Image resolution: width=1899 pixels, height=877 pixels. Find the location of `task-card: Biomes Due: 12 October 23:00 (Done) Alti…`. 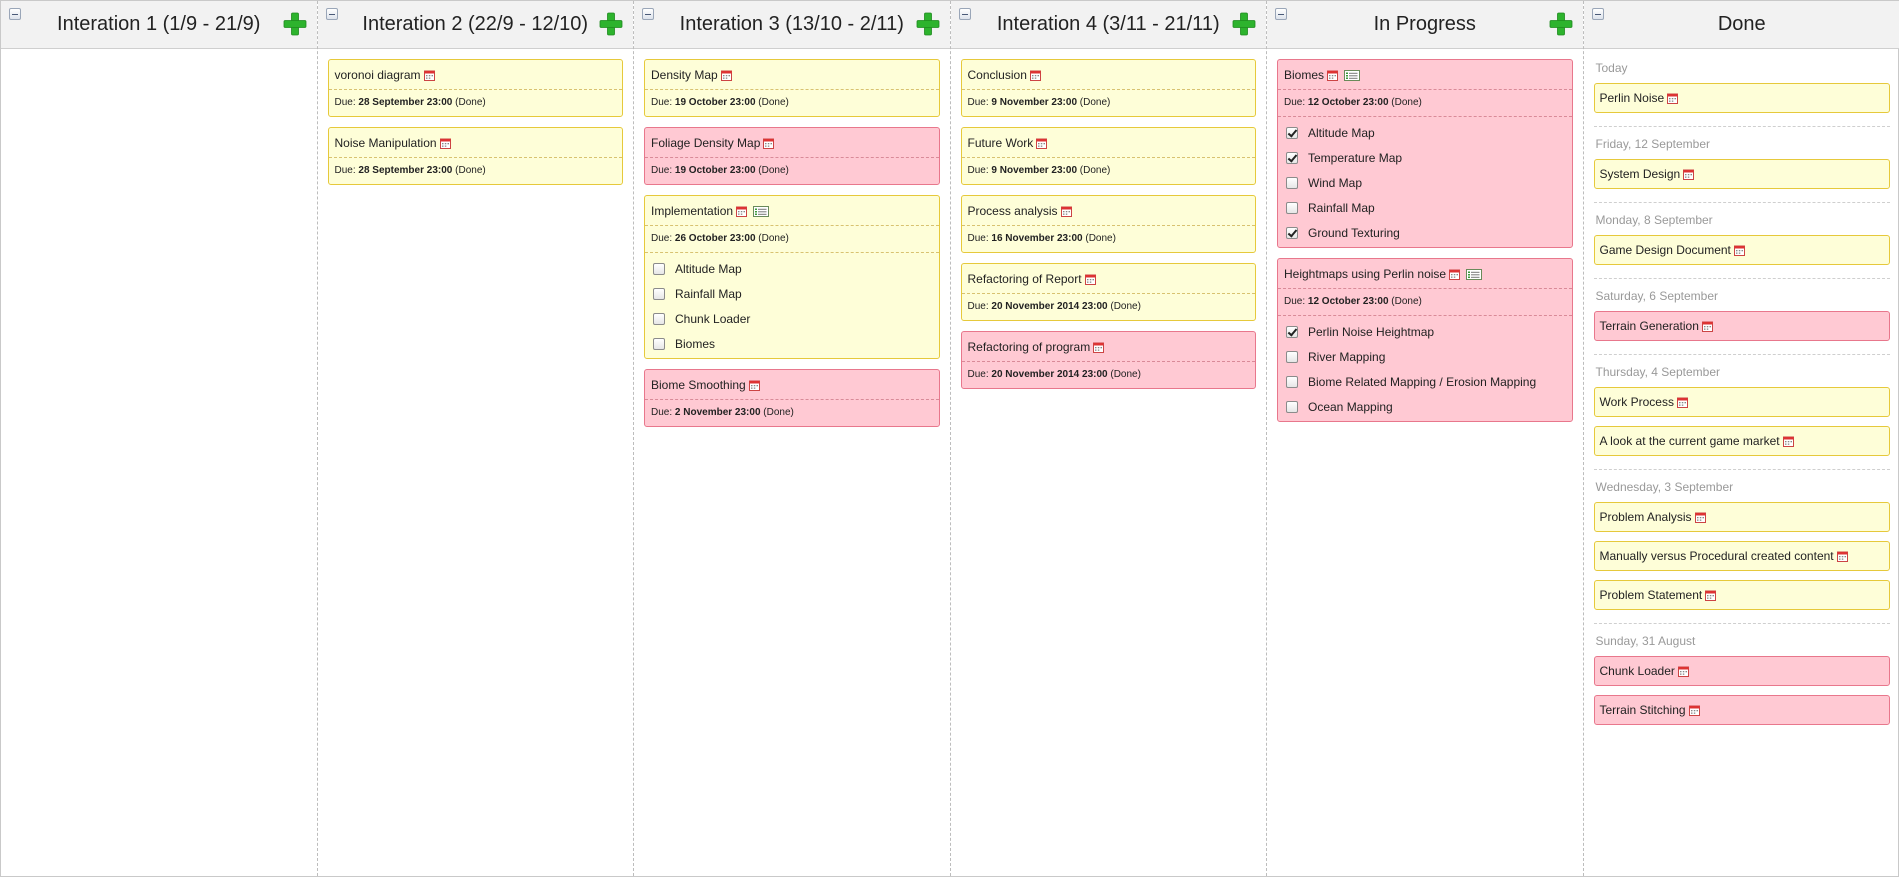

task-card: Biomes Due: 12 October 23:00 (Done) Alti… is located at coordinates (1425, 153).